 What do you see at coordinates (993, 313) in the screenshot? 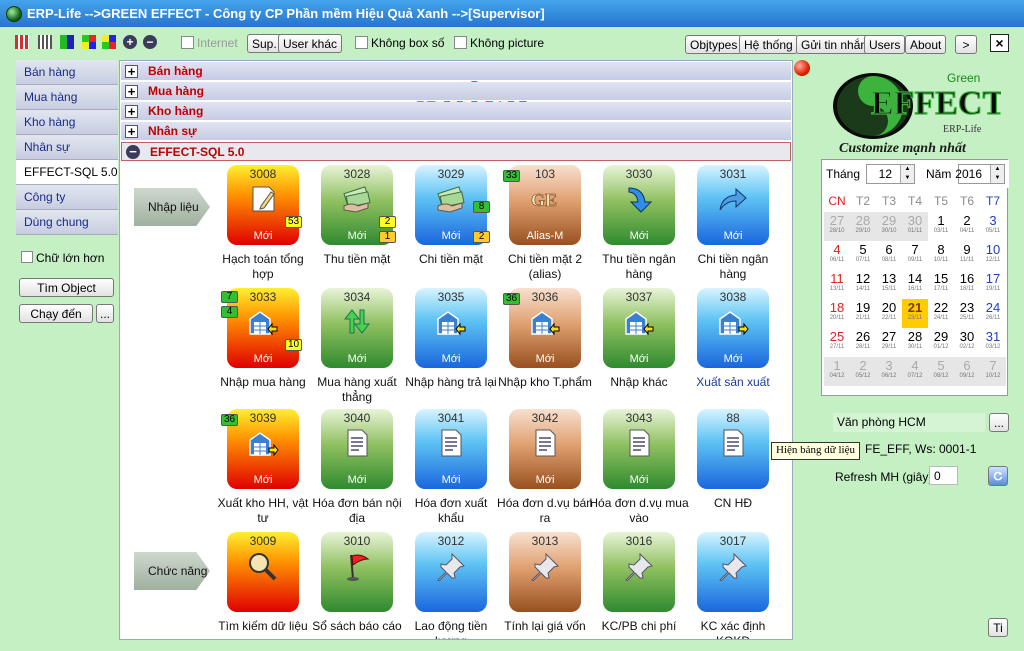
I see `calendar-day: 24 26/11` at bounding box center [993, 313].